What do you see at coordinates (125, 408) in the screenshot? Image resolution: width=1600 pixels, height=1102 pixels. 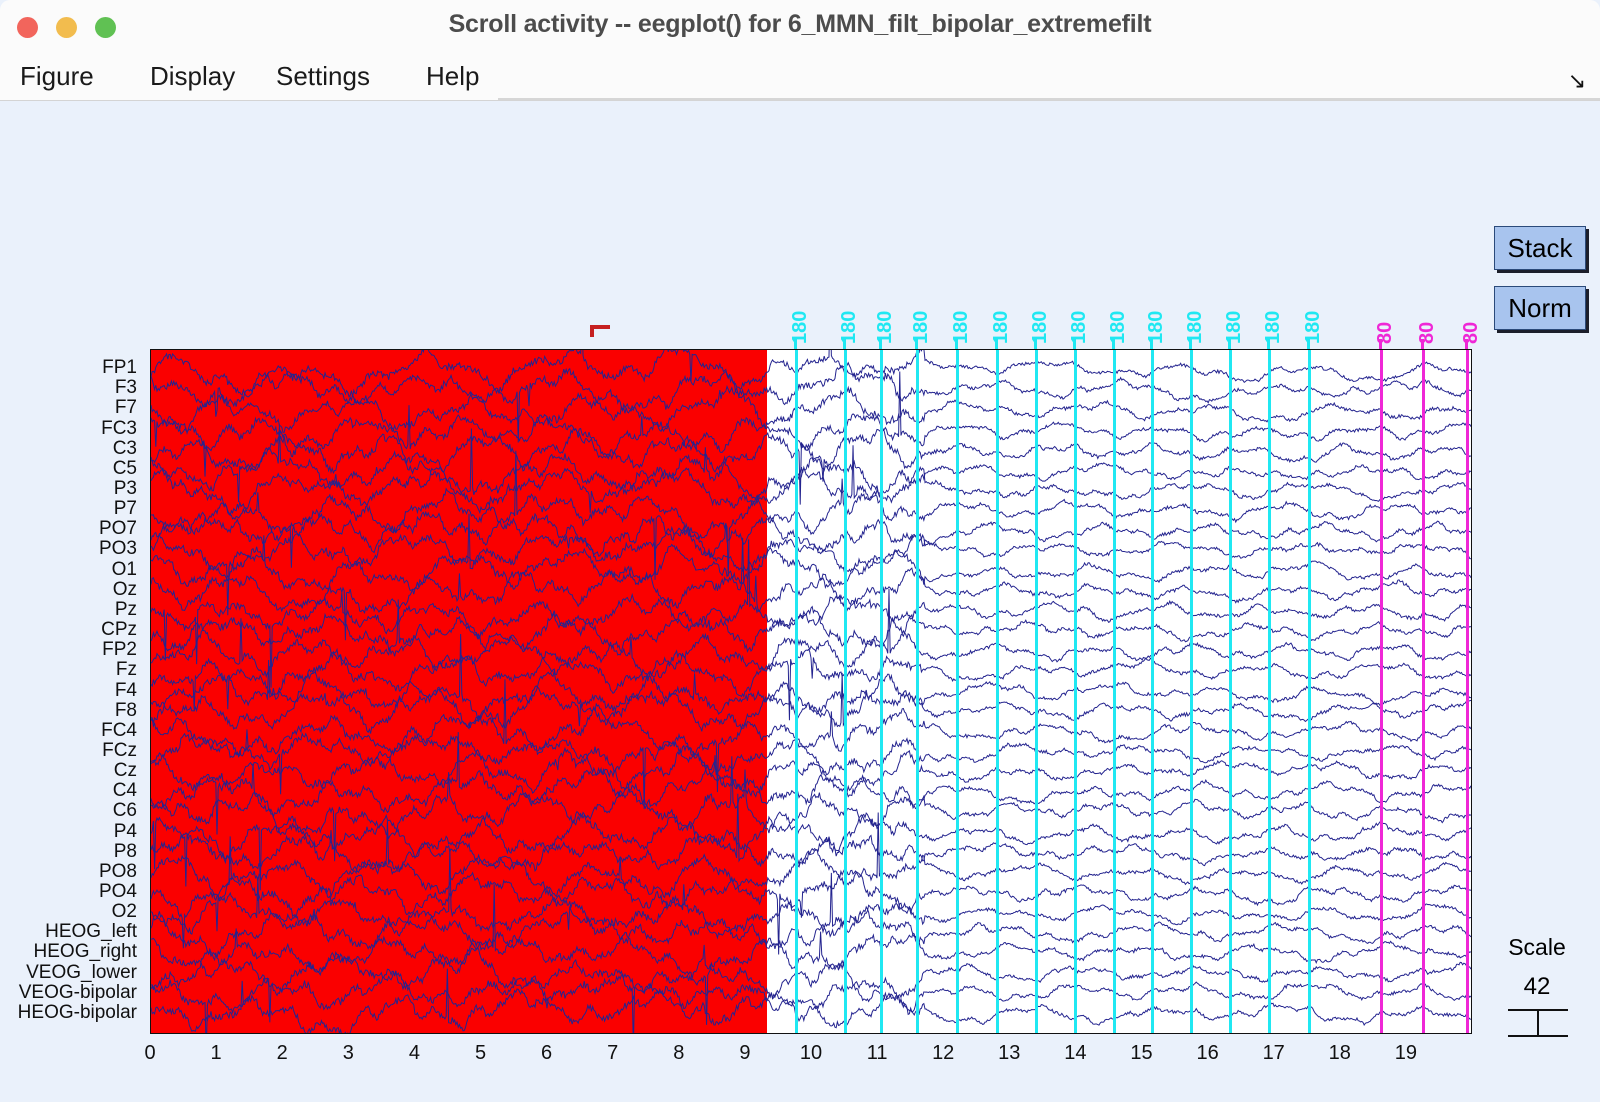 I see `channel-label: F7` at bounding box center [125, 408].